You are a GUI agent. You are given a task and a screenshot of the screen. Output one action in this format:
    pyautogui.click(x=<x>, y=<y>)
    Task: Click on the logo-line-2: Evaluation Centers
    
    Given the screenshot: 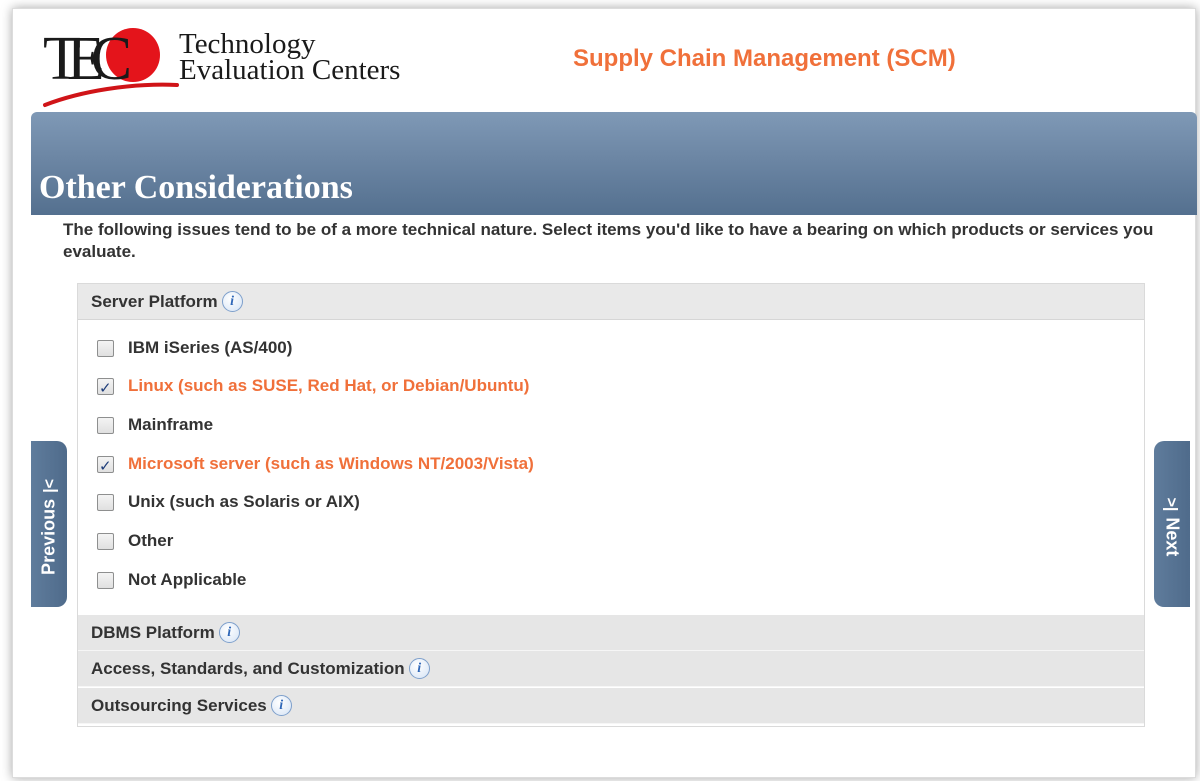 What is the action you would take?
    pyautogui.click(x=290, y=70)
    